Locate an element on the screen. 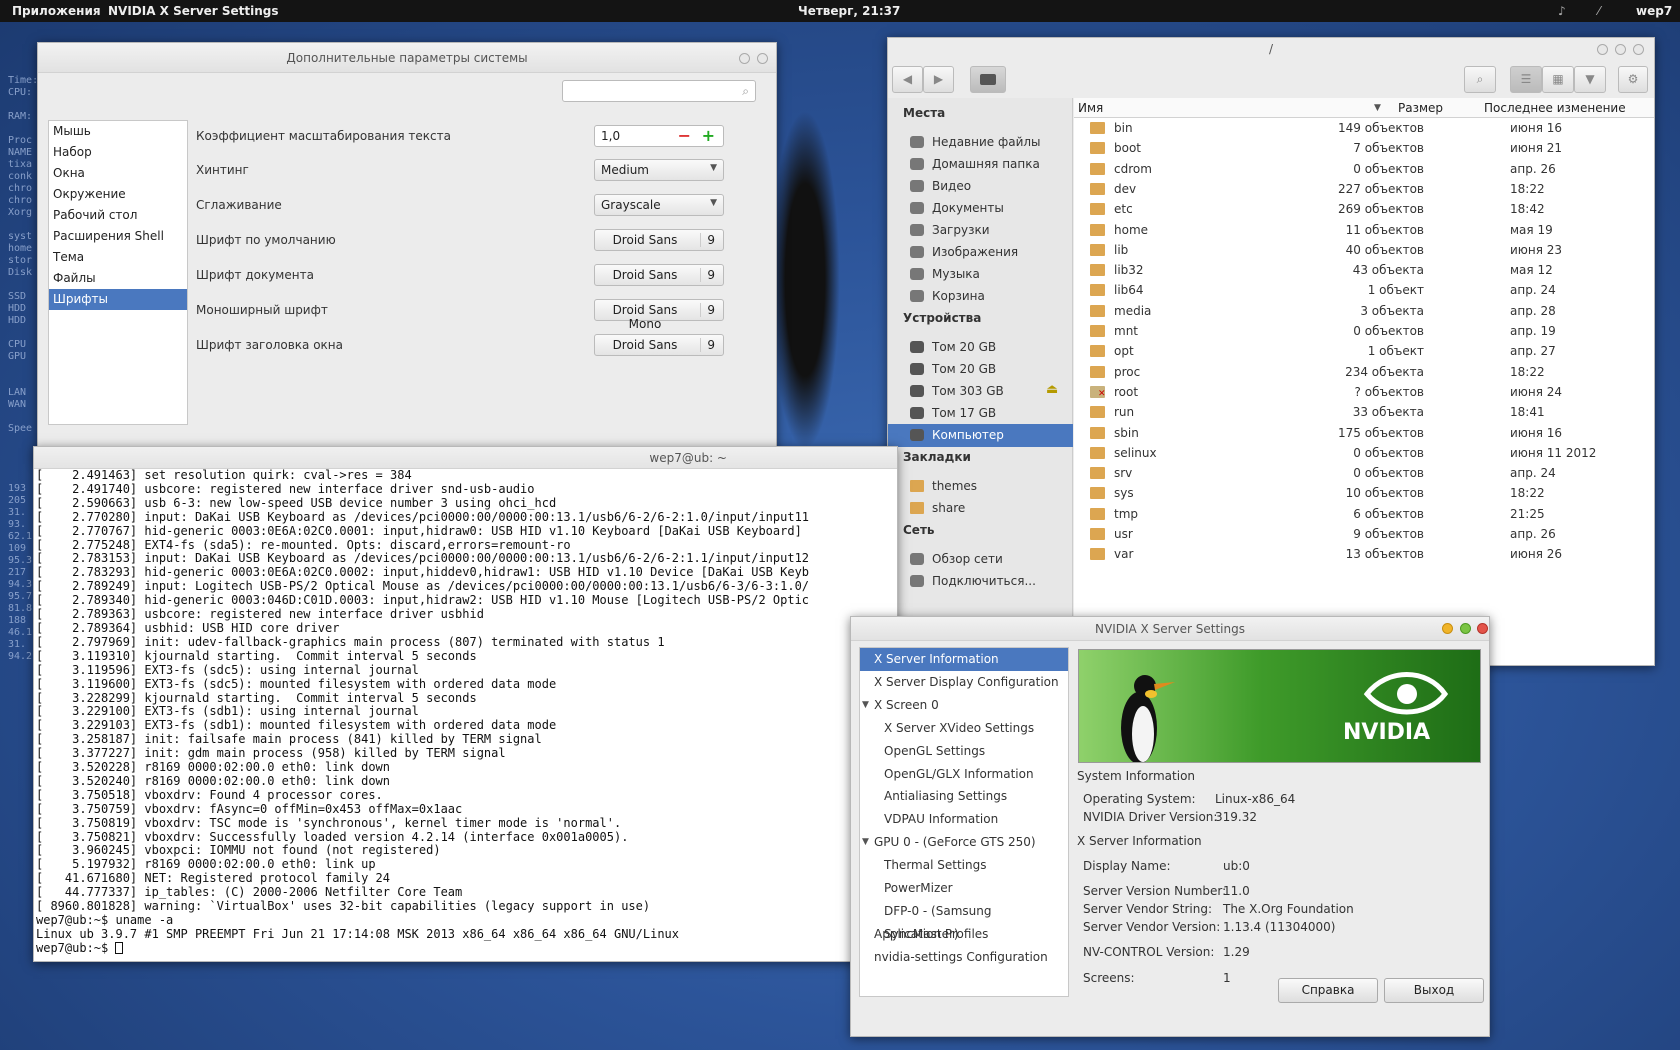  sort-chevron-icon: ▼ is located at coordinates (1377, 108).